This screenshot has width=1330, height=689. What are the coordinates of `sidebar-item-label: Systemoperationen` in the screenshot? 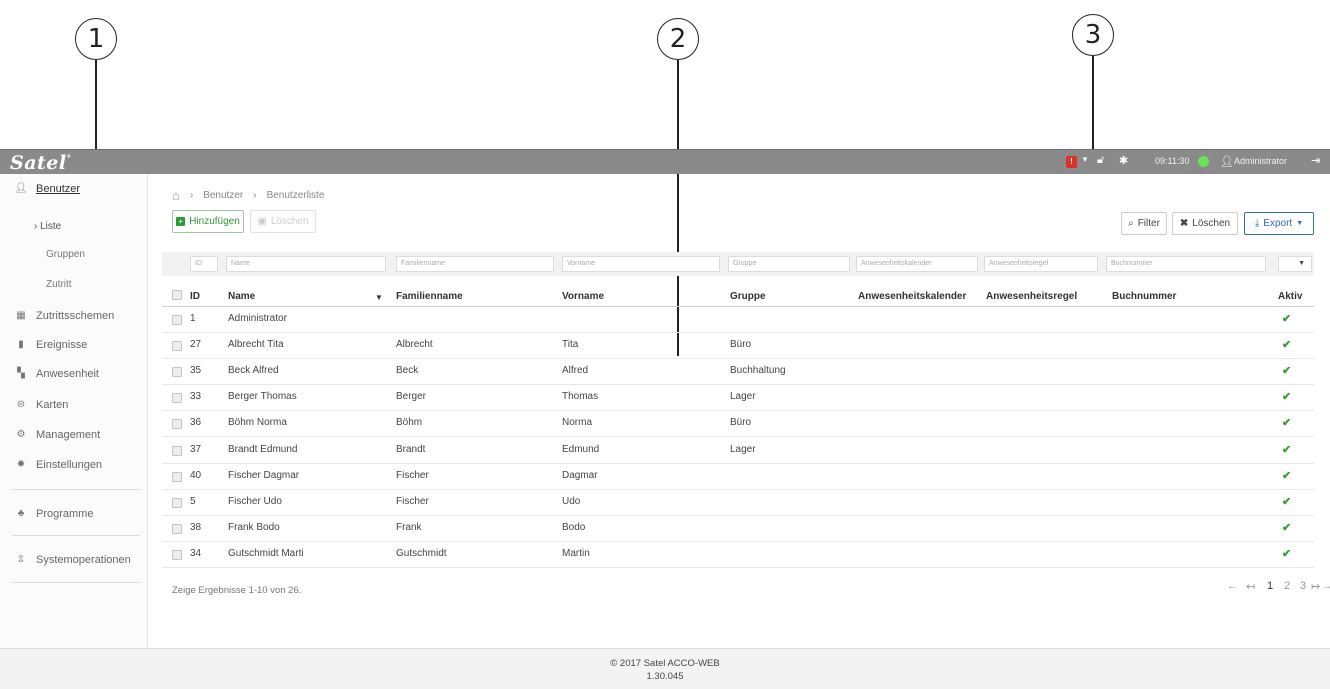 It's located at (83, 559).